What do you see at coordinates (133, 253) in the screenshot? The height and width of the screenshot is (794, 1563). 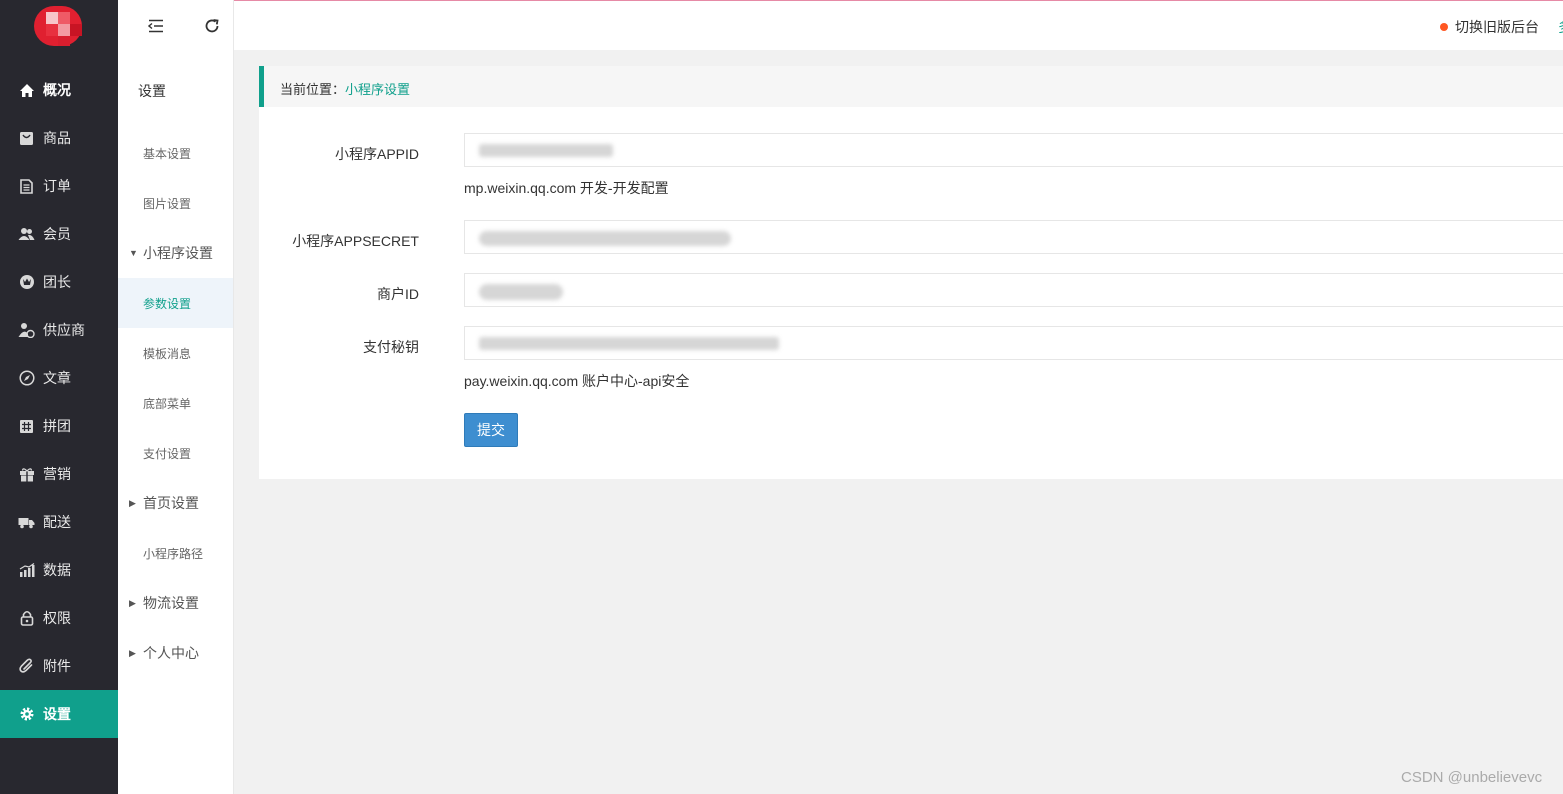 I see `caret-down-icon: ▼` at bounding box center [133, 253].